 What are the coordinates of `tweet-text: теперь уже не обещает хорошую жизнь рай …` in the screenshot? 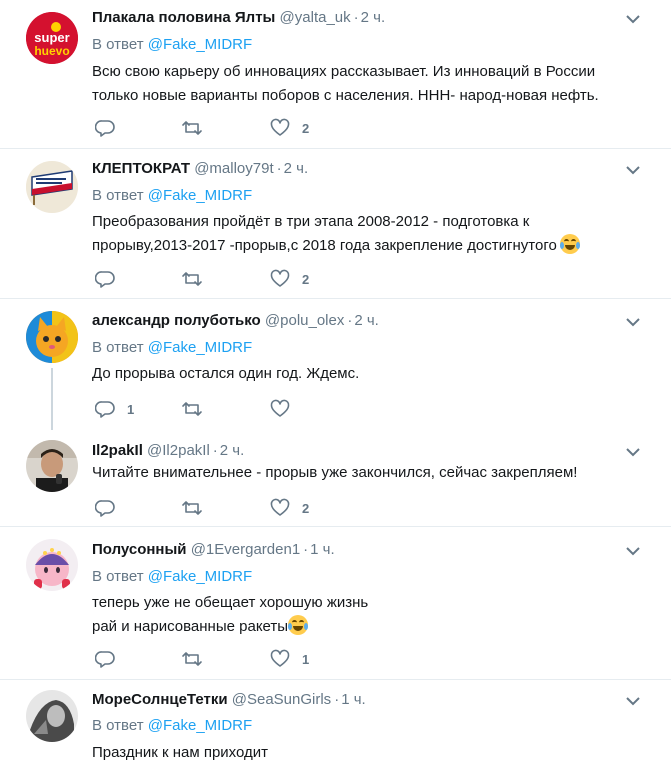 It's located at (372, 615).